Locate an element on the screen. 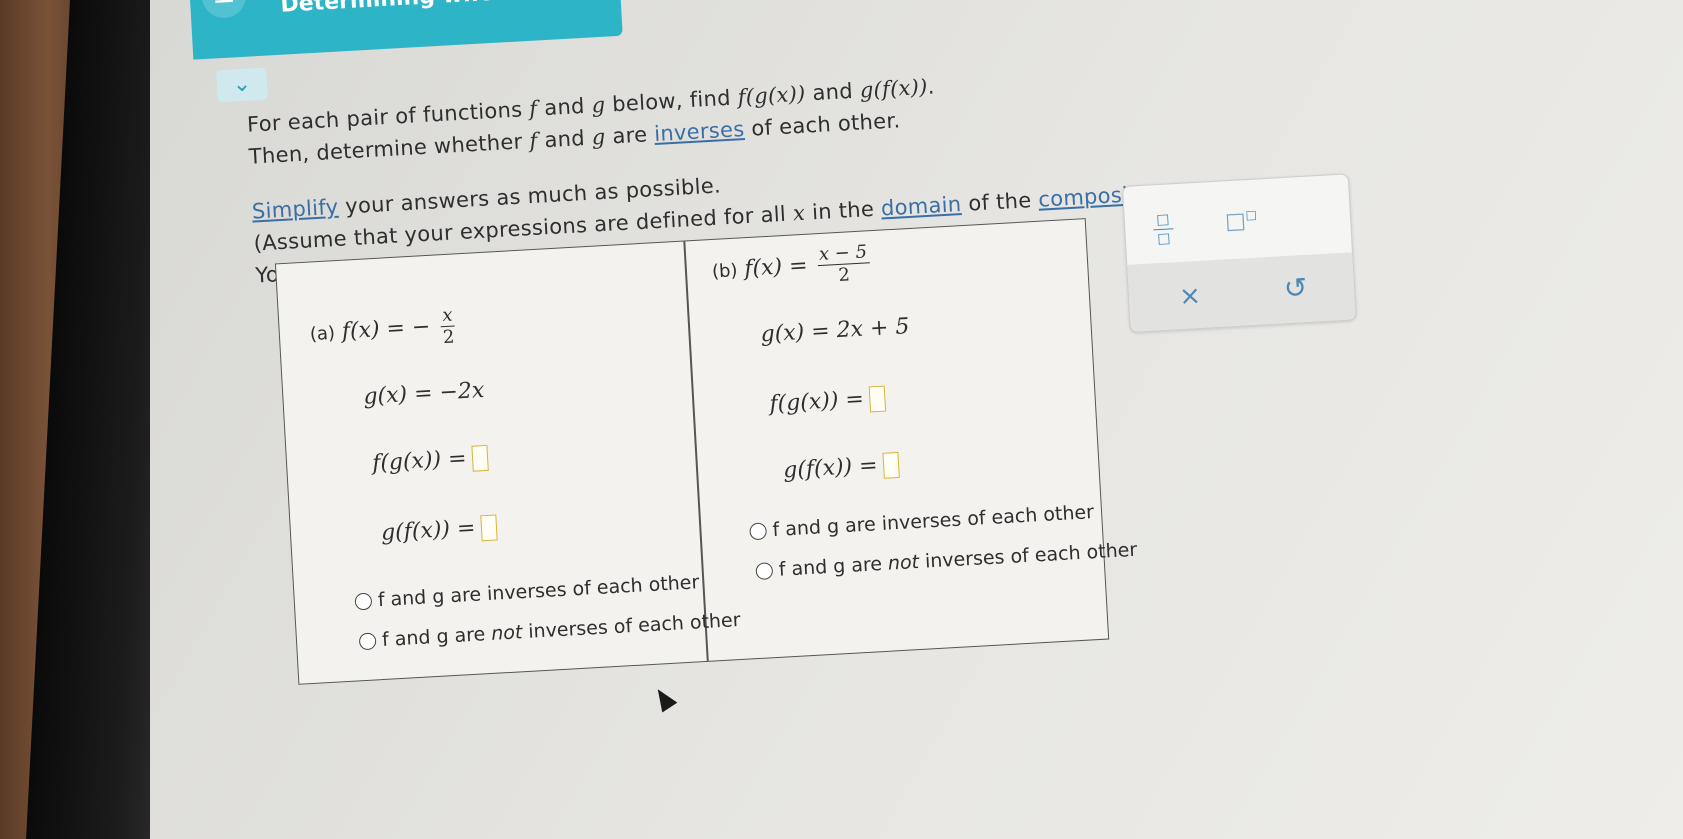 Image resolution: width=1683 pixels, height=839 pixels. part-a-fg-answer-input is located at coordinates (480, 458).